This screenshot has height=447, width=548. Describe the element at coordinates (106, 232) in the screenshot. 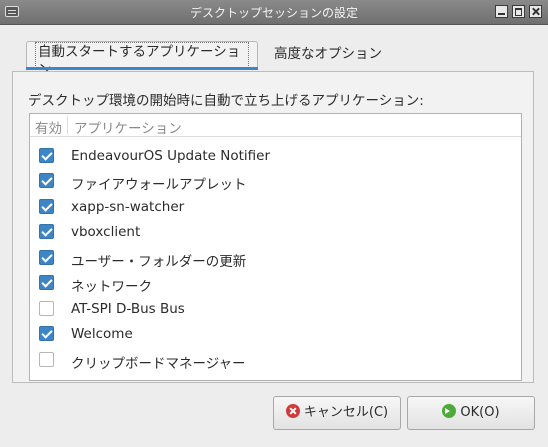

I see `app-name: vboxclient` at that location.